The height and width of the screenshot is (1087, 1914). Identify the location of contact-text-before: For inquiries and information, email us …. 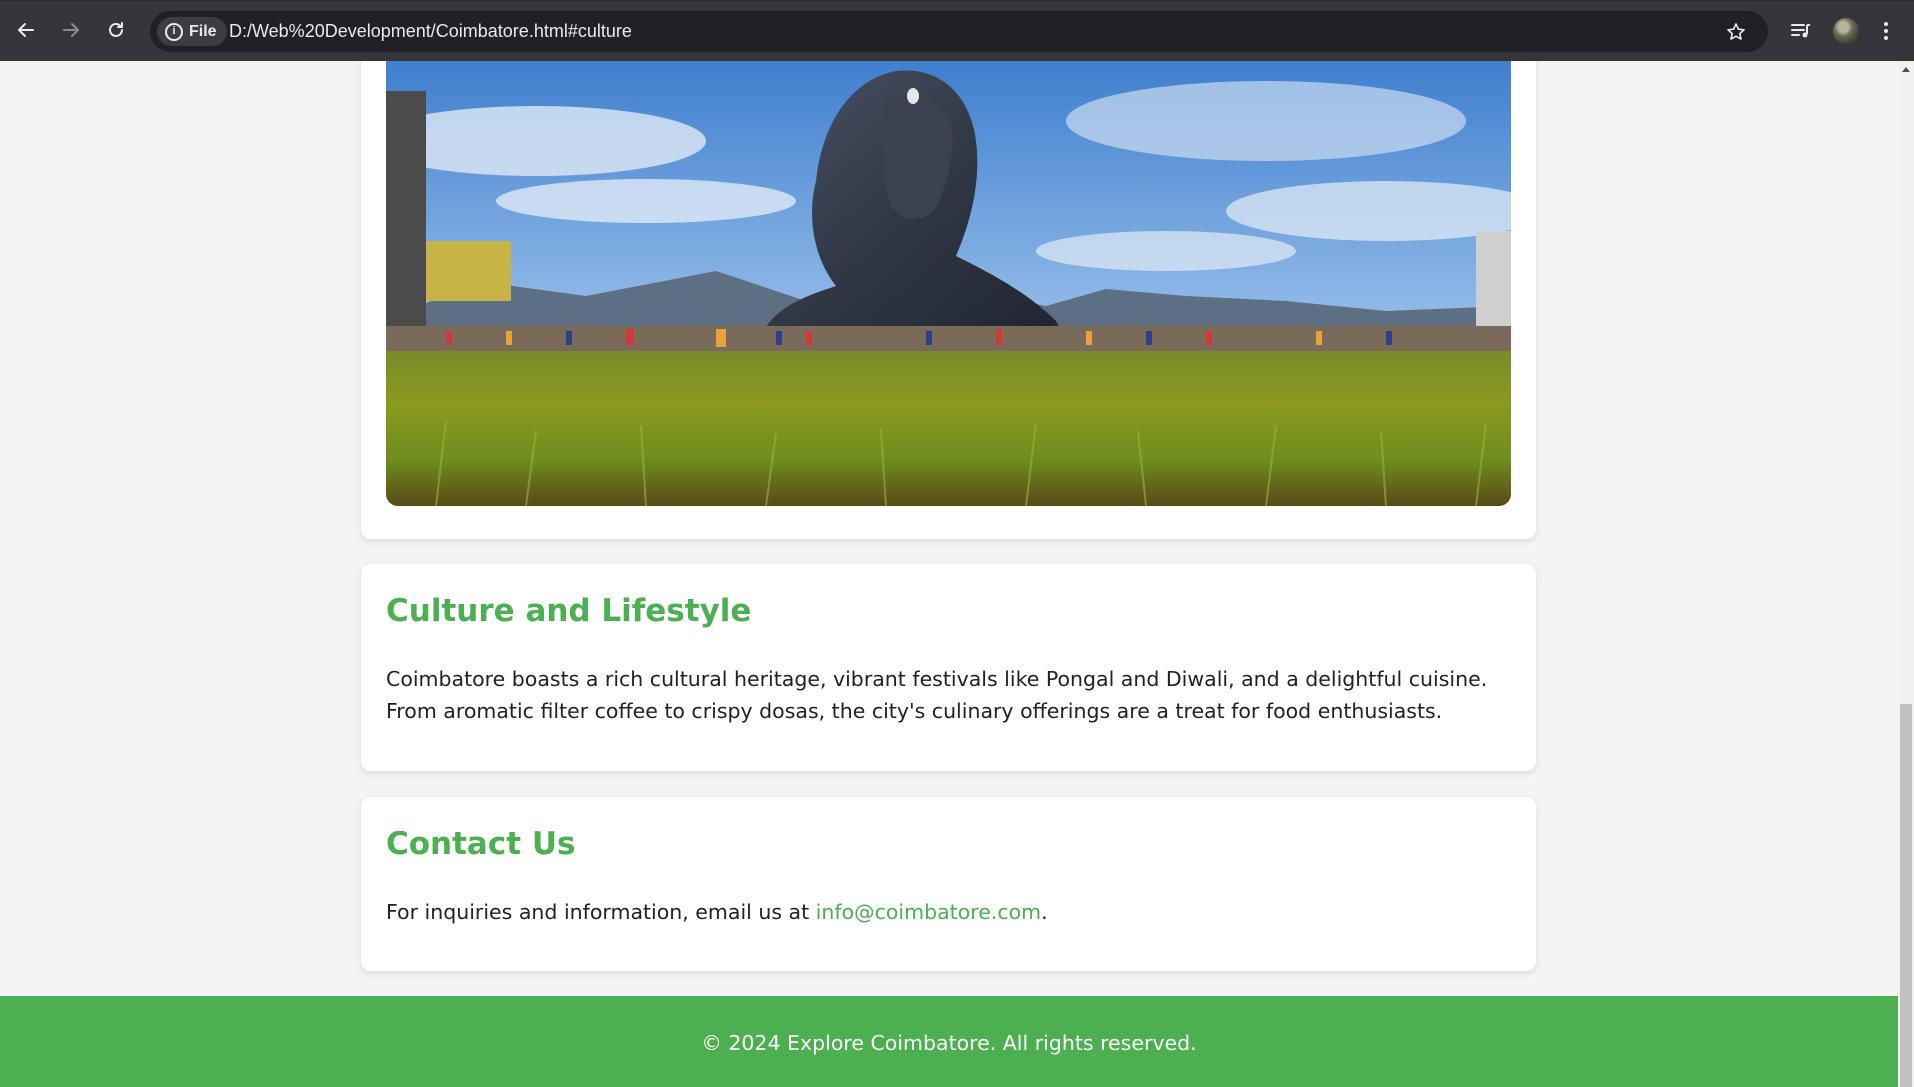
(601, 912).